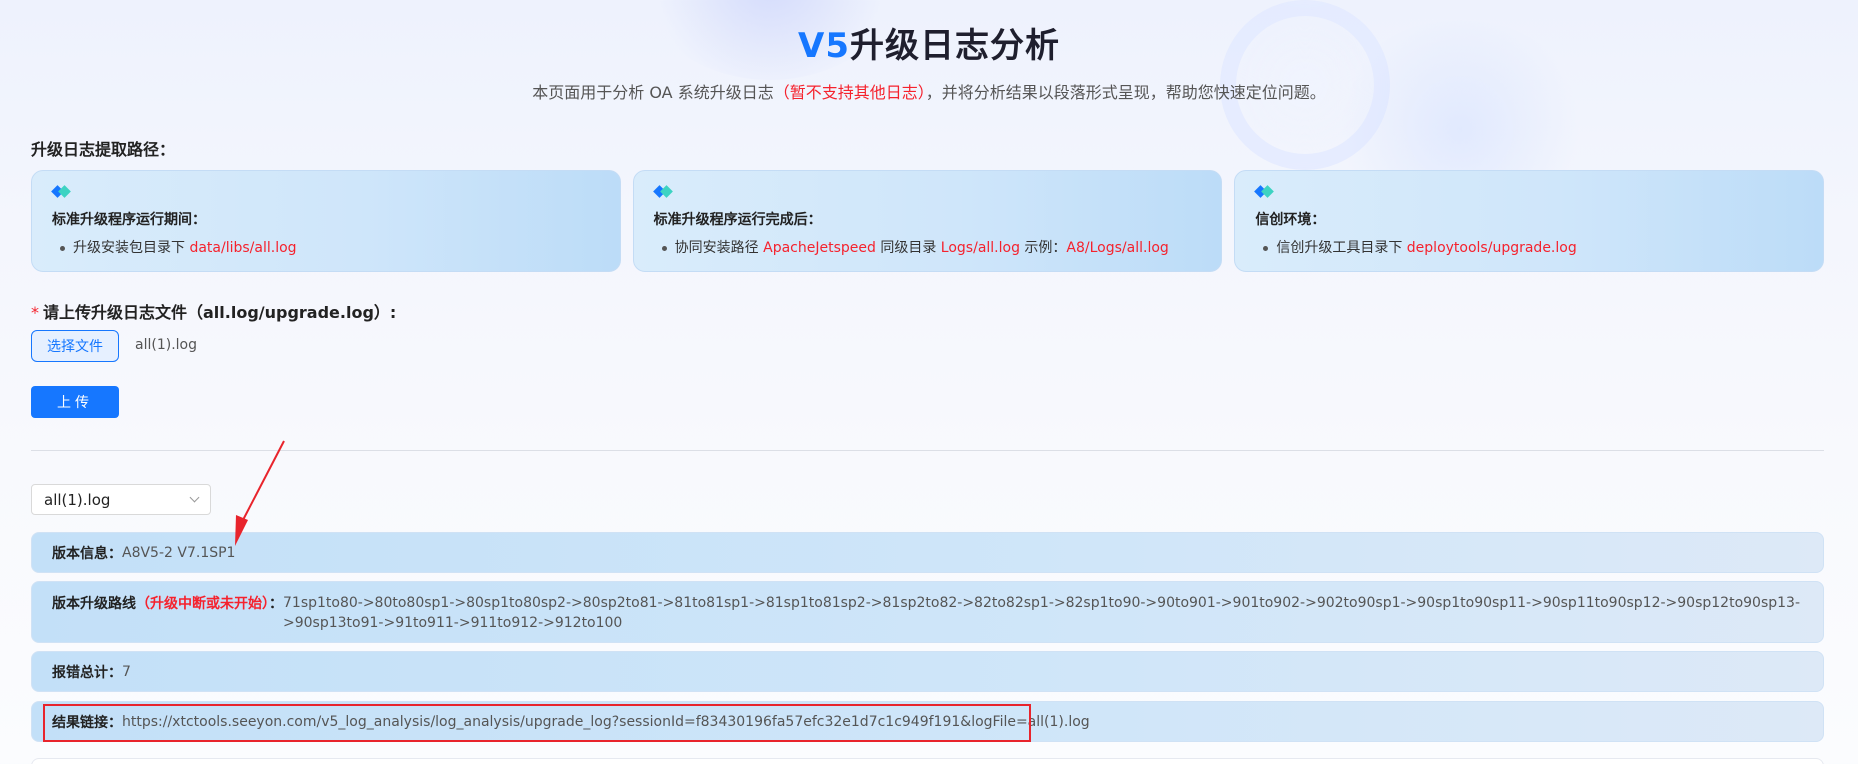 The width and height of the screenshot is (1858, 764). What do you see at coordinates (927, 761) in the screenshot?
I see `next-section-card` at bounding box center [927, 761].